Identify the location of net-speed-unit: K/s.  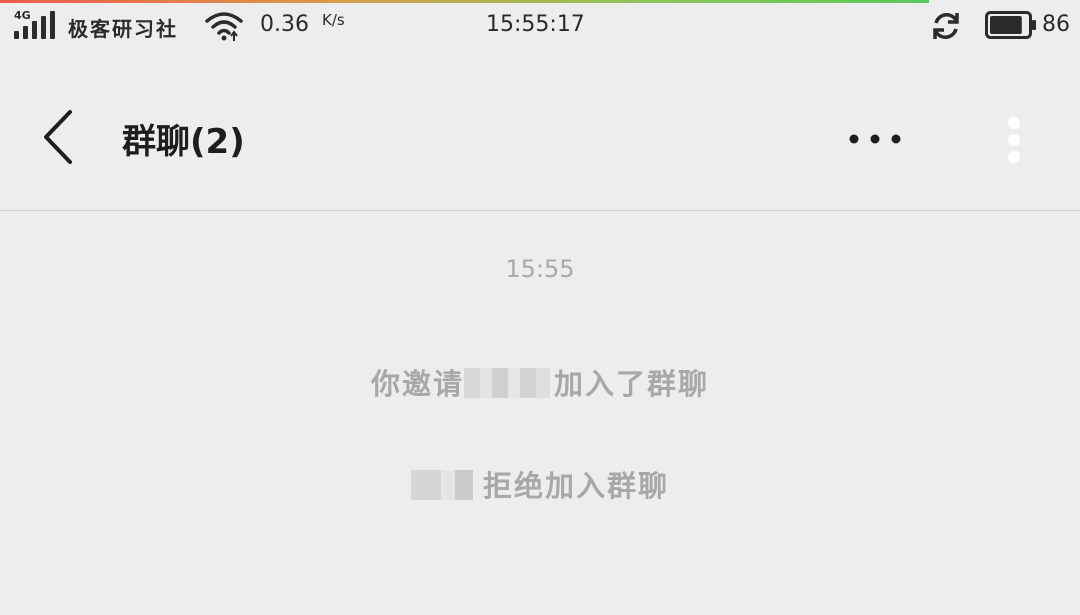
(333, 20).